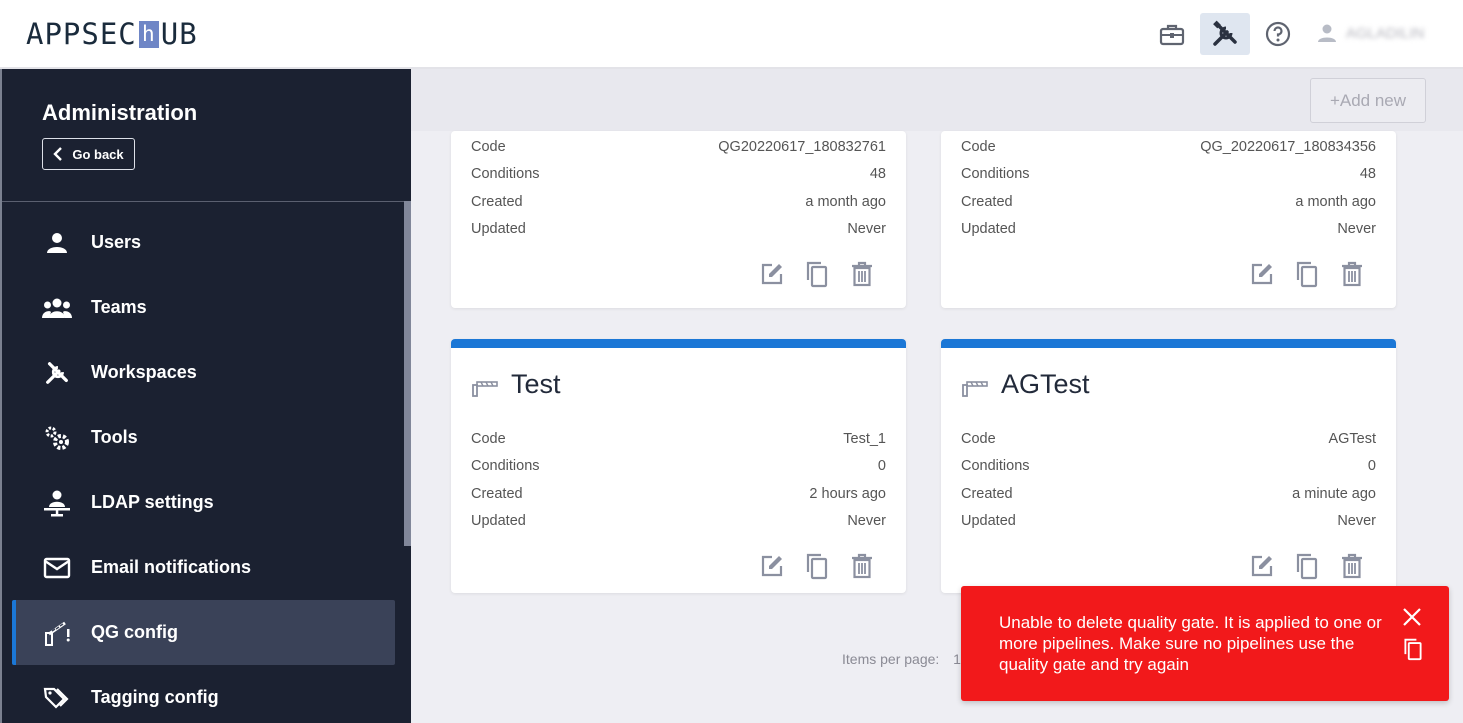 The image size is (1463, 723). I want to click on row-value: 0, so click(881, 466).